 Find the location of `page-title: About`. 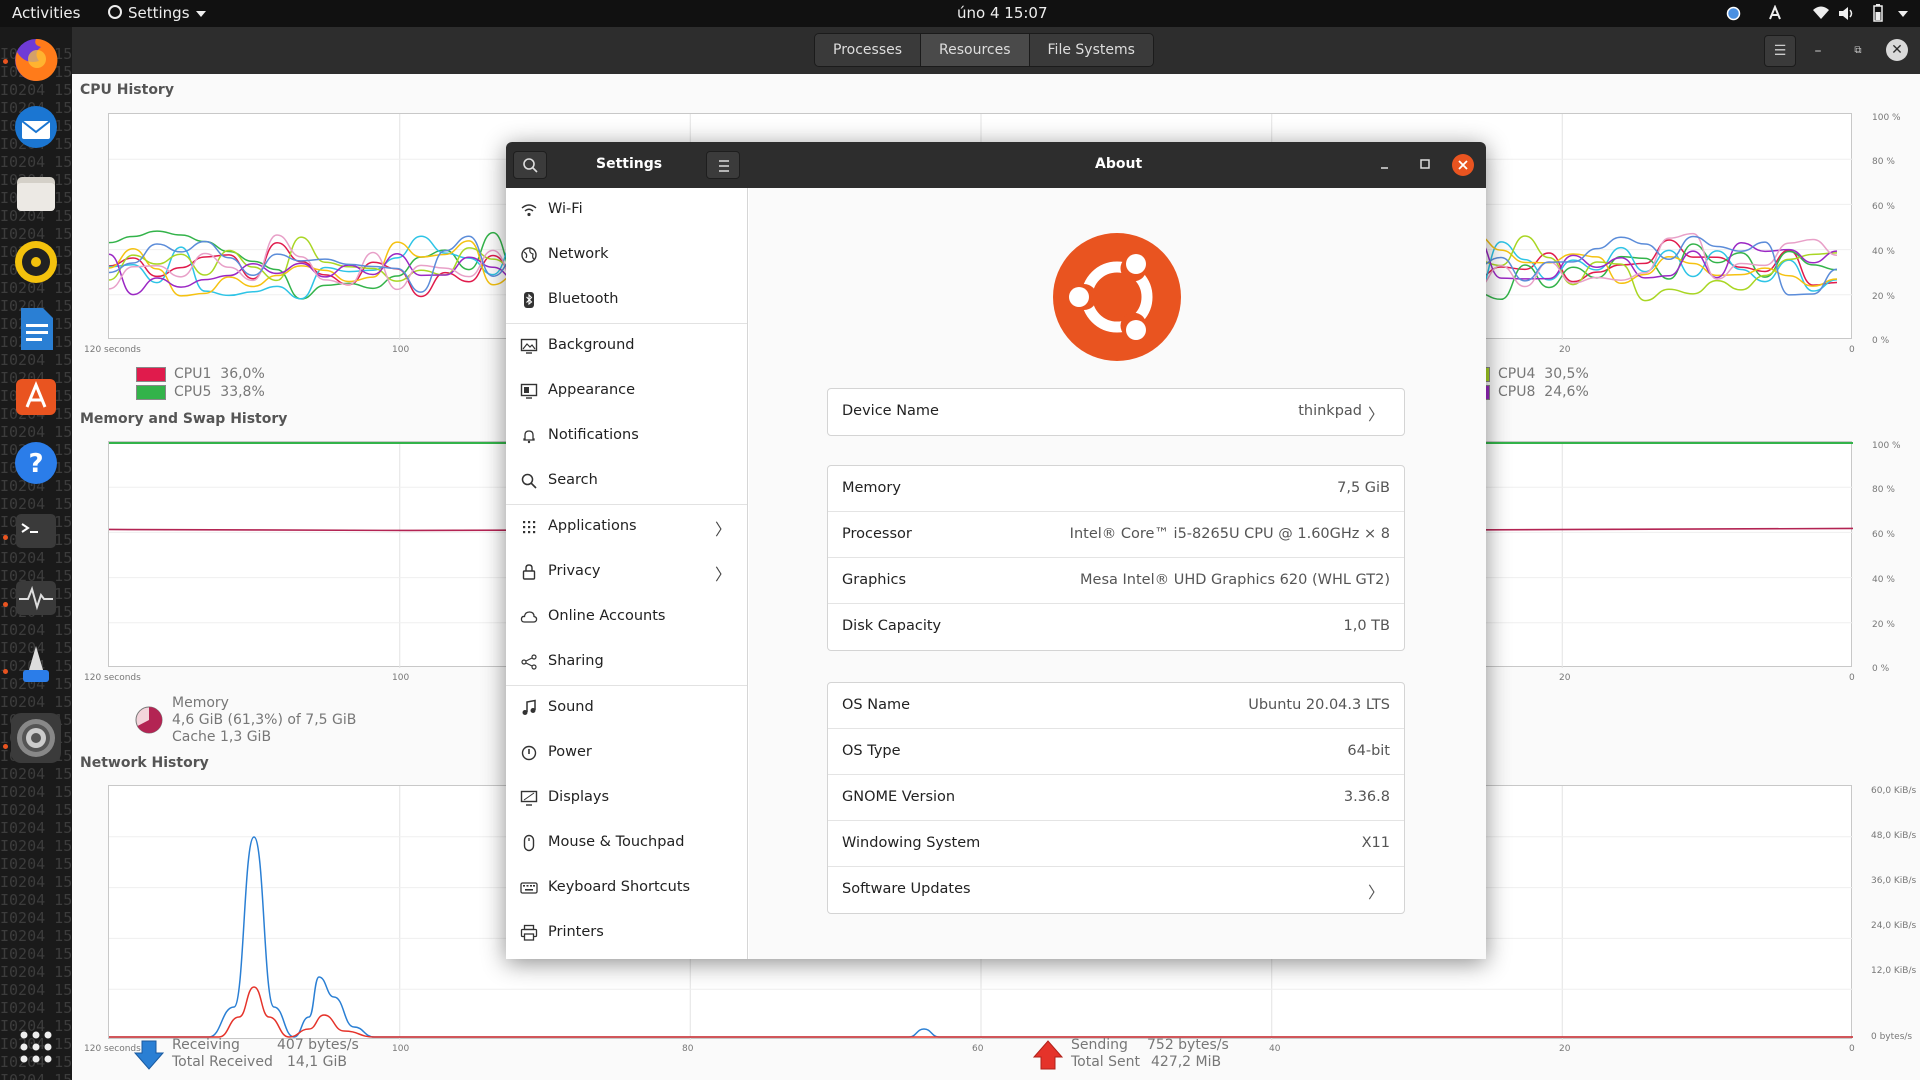

page-title: About is located at coordinates (1119, 164).